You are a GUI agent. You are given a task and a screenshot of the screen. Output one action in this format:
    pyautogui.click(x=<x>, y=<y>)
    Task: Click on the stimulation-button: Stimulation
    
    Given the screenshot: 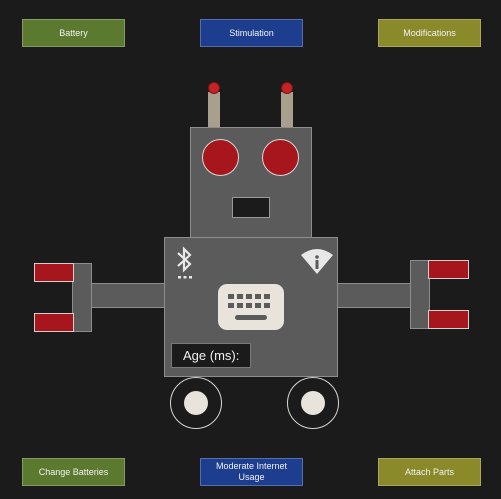 What is the action you would take?
    pyautogui.click(x=251, y=33)
    